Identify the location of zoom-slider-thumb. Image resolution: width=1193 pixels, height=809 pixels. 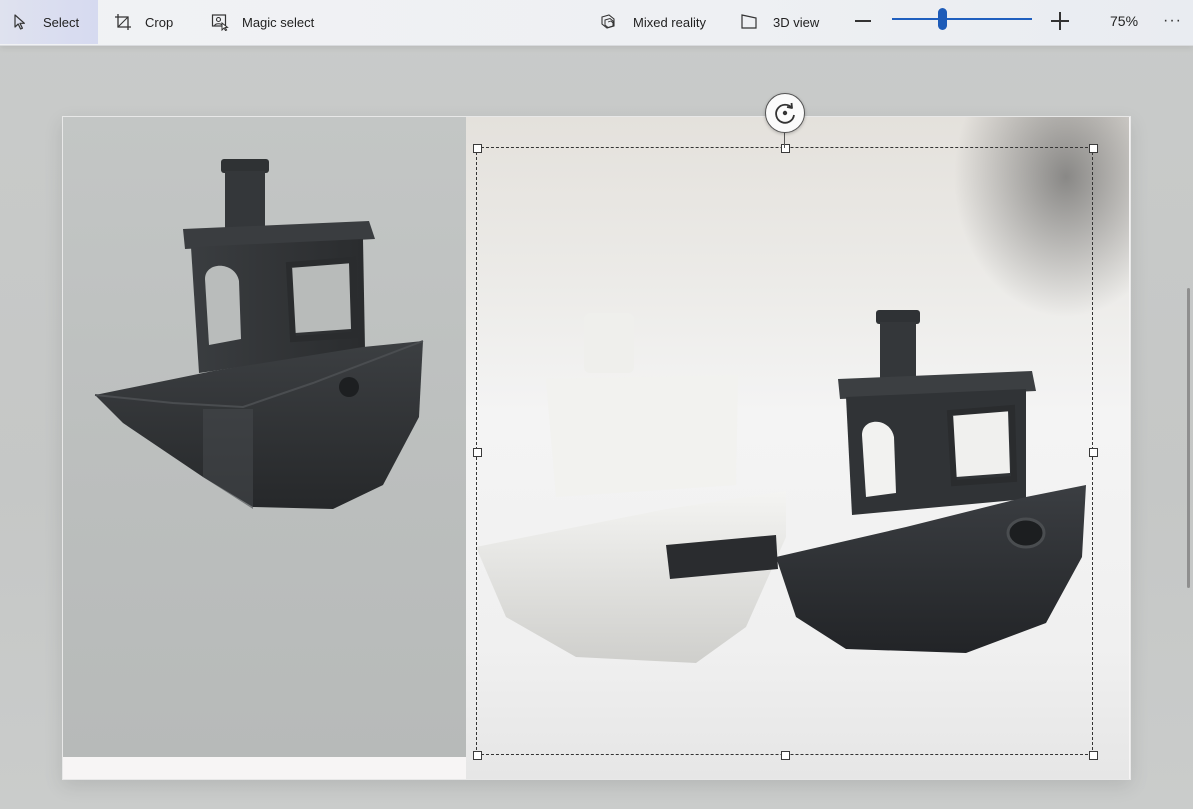
(942, 19).